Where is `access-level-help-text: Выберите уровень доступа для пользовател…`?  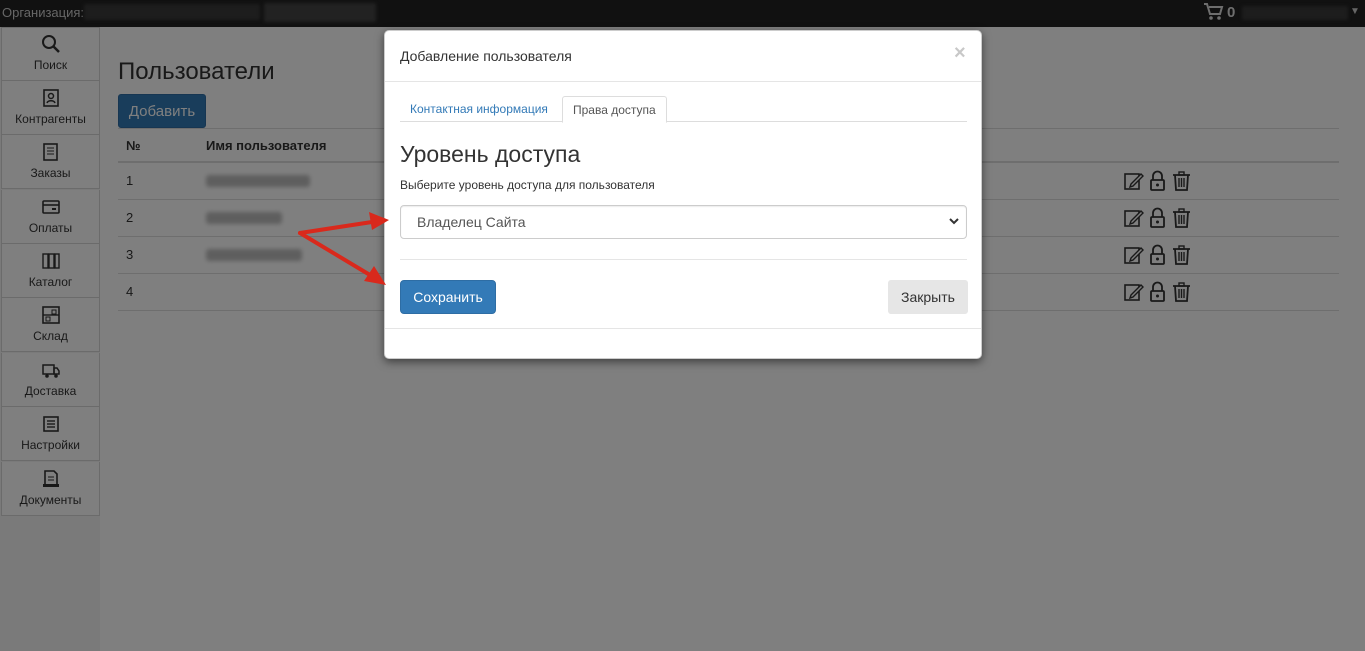 access-level-help-text: Выберите уровень доступа для пользовател… is located at coordinates (527, 185).